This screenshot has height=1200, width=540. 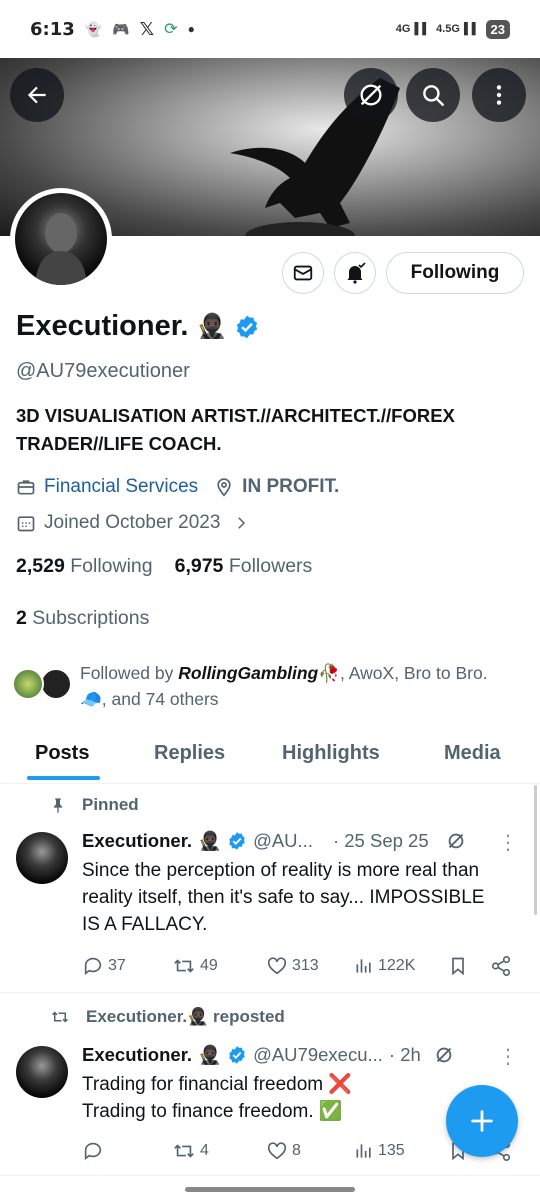 I want to click on post-header: Executioner. 🥷🏿 @AU... · 25 Sep 25, so click(x=274, y=841).